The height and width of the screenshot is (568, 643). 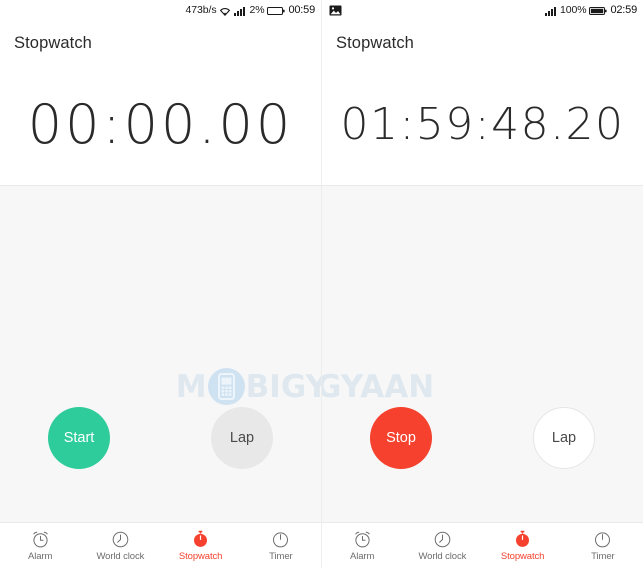 I want to click on status-bar: 100% 02:59, so click(x=482, y=10).